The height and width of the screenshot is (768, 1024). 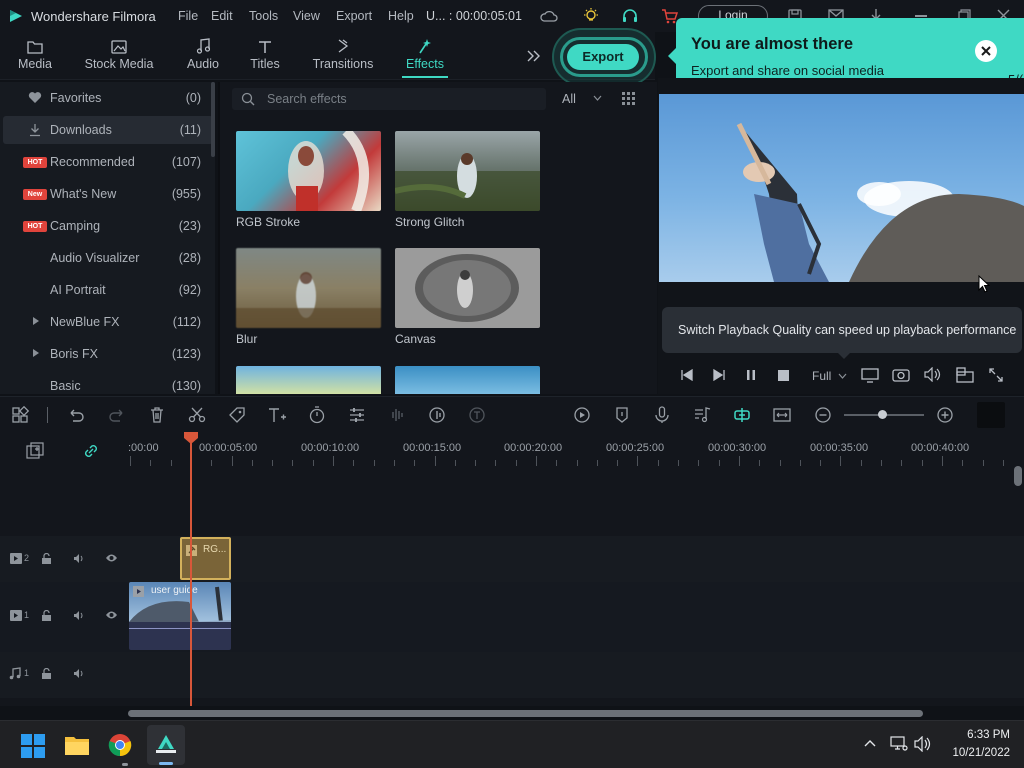 What do you see at coordinates (986, 51) in the screenshot?
I see `tip-close-button` at bounding box center [986, 51].